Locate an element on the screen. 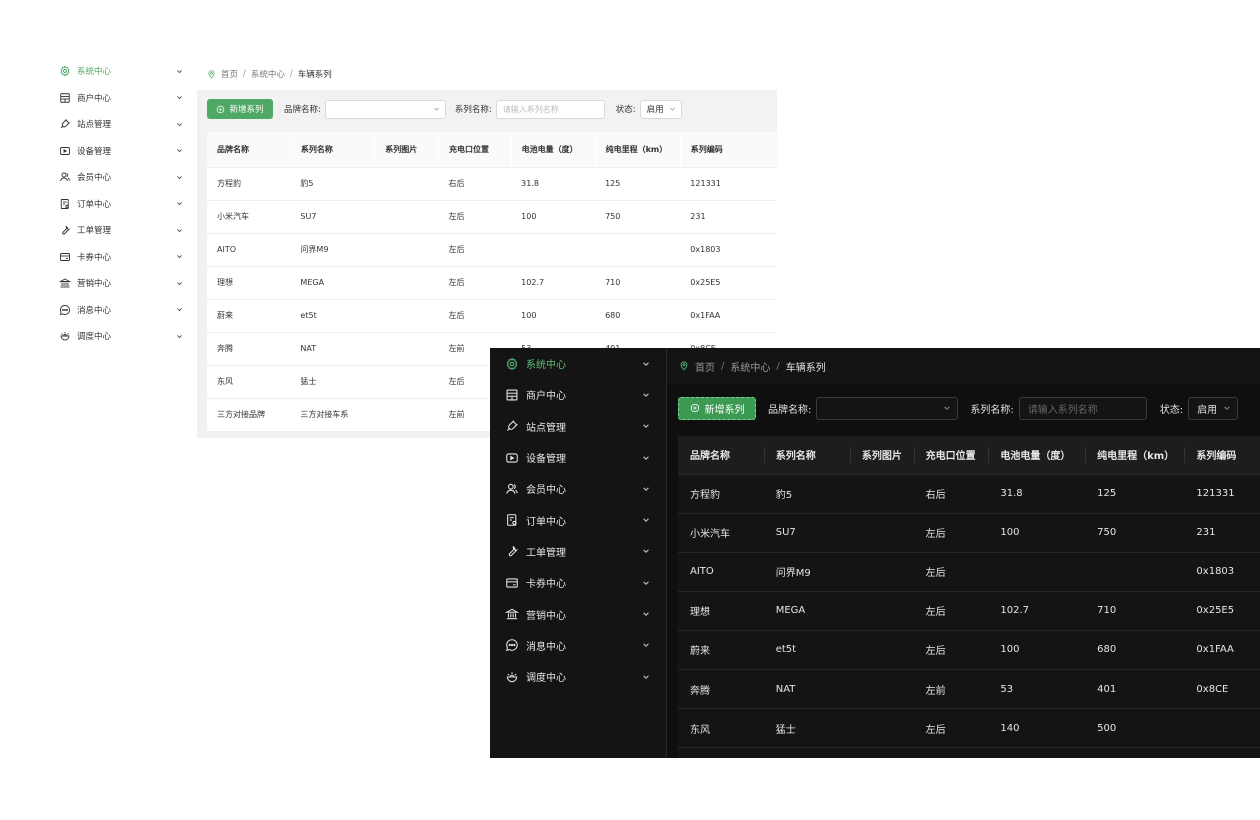 This screenshot has height=820, width=1260. table-cell: 问界M9 is located at coordinates (806, 572).